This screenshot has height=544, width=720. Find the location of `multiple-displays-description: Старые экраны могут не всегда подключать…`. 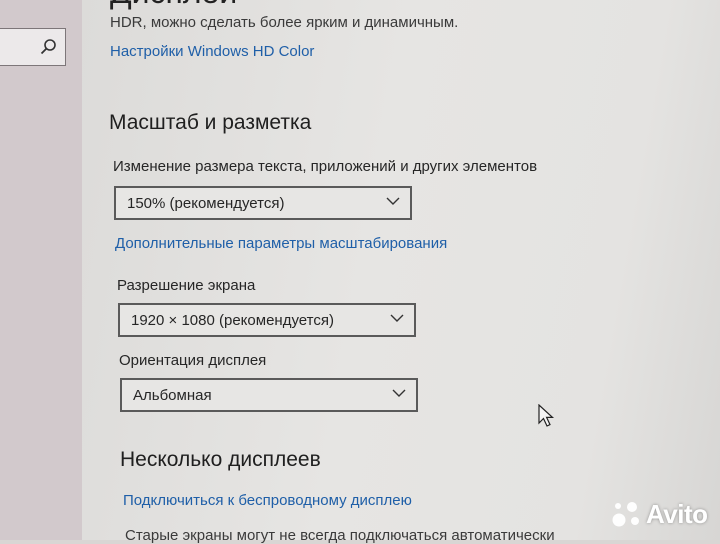

multiple-displays-description: Старые экраны могут не всегда подключать… is located at coordinates (340, 535).